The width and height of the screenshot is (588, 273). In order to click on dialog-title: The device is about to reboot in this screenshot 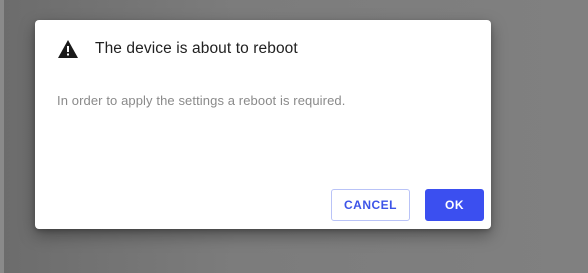, I will do `click(196, 48)`.